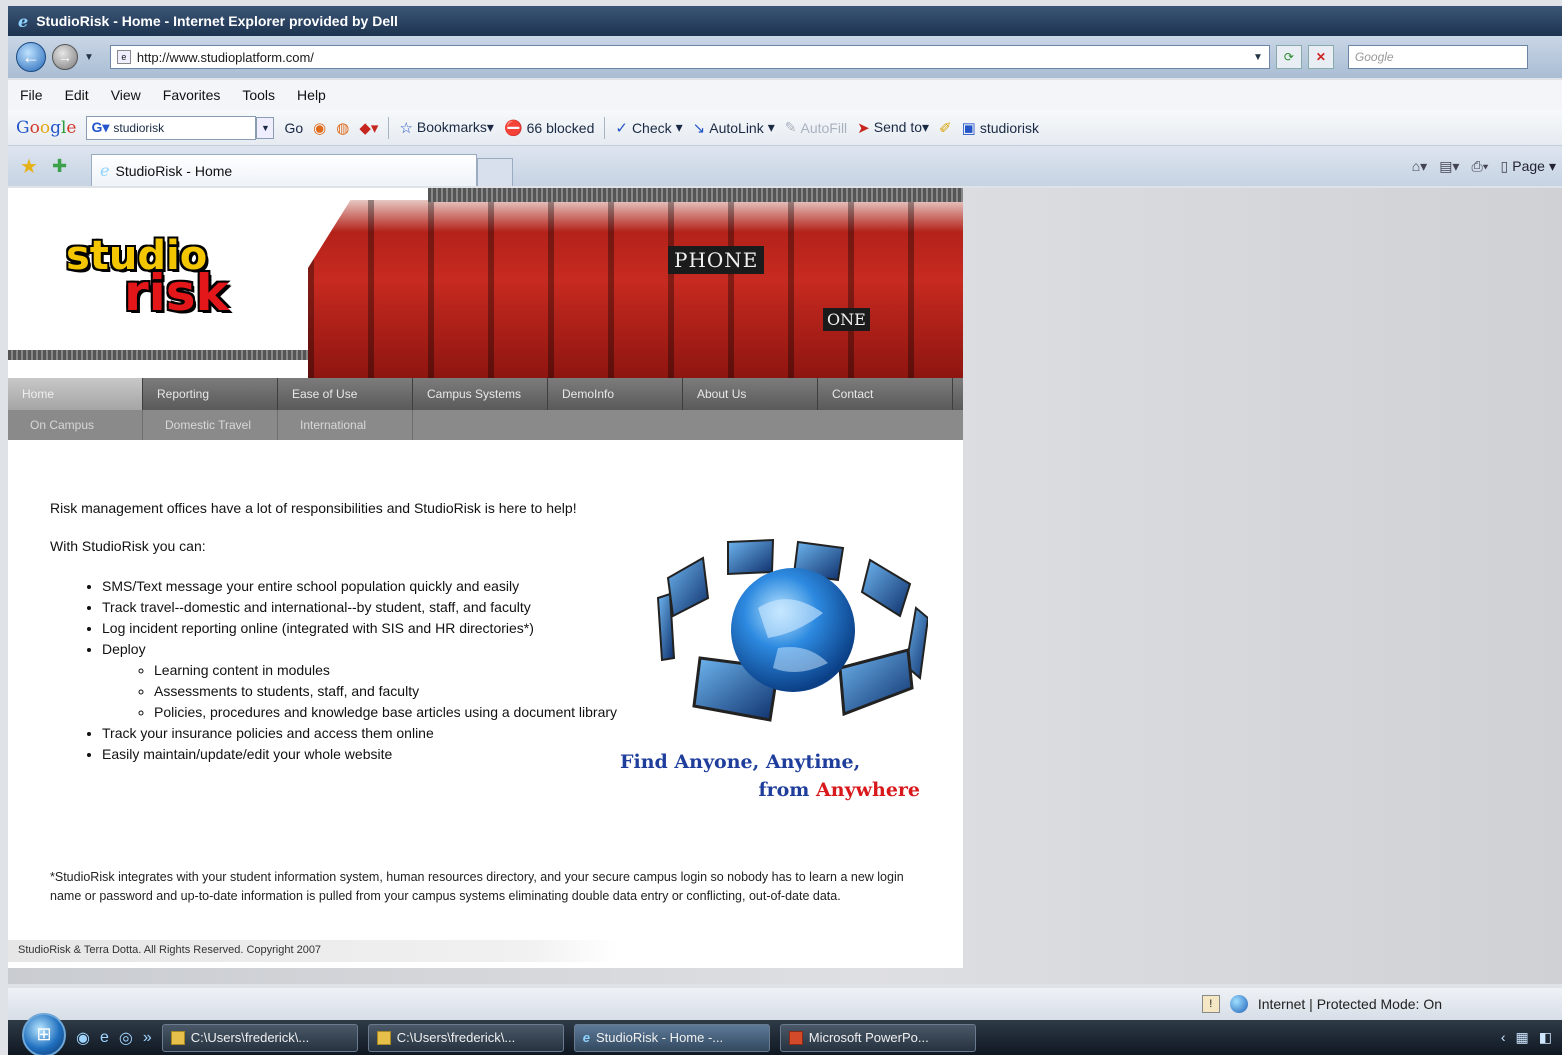 The width and height of the screenshot is (1562, 1055). I want to click on ie-icon: e, so click(586, 1037).